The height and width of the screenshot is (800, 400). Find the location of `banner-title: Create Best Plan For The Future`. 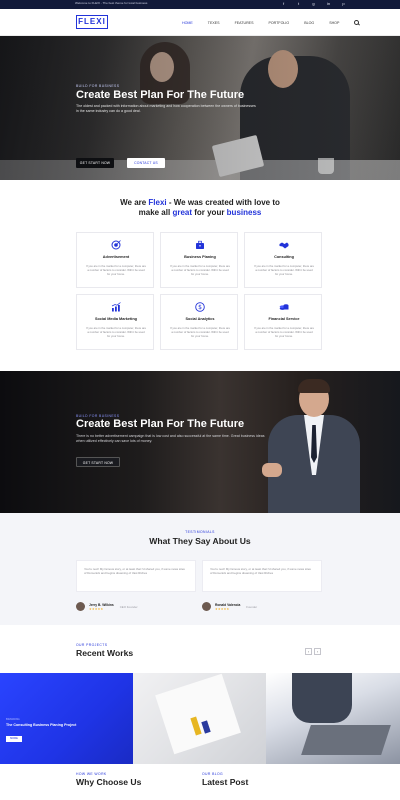

banner-title: Create Best Plan For The Future is located at coordinates (160, 424).